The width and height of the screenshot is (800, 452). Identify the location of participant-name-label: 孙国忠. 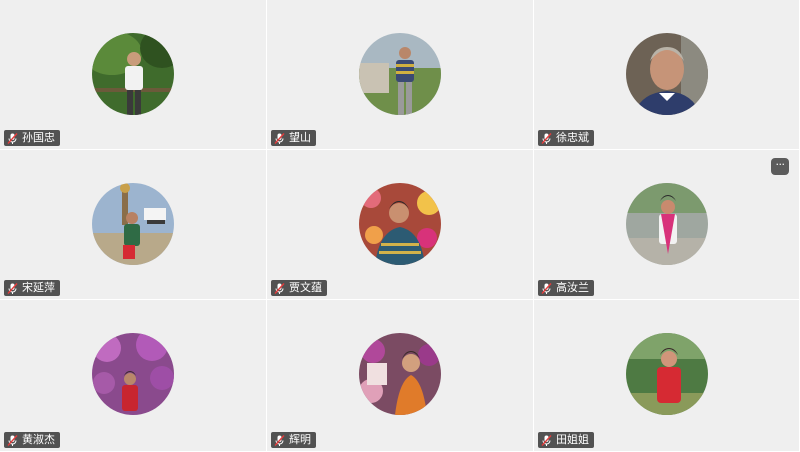
(32, 138).